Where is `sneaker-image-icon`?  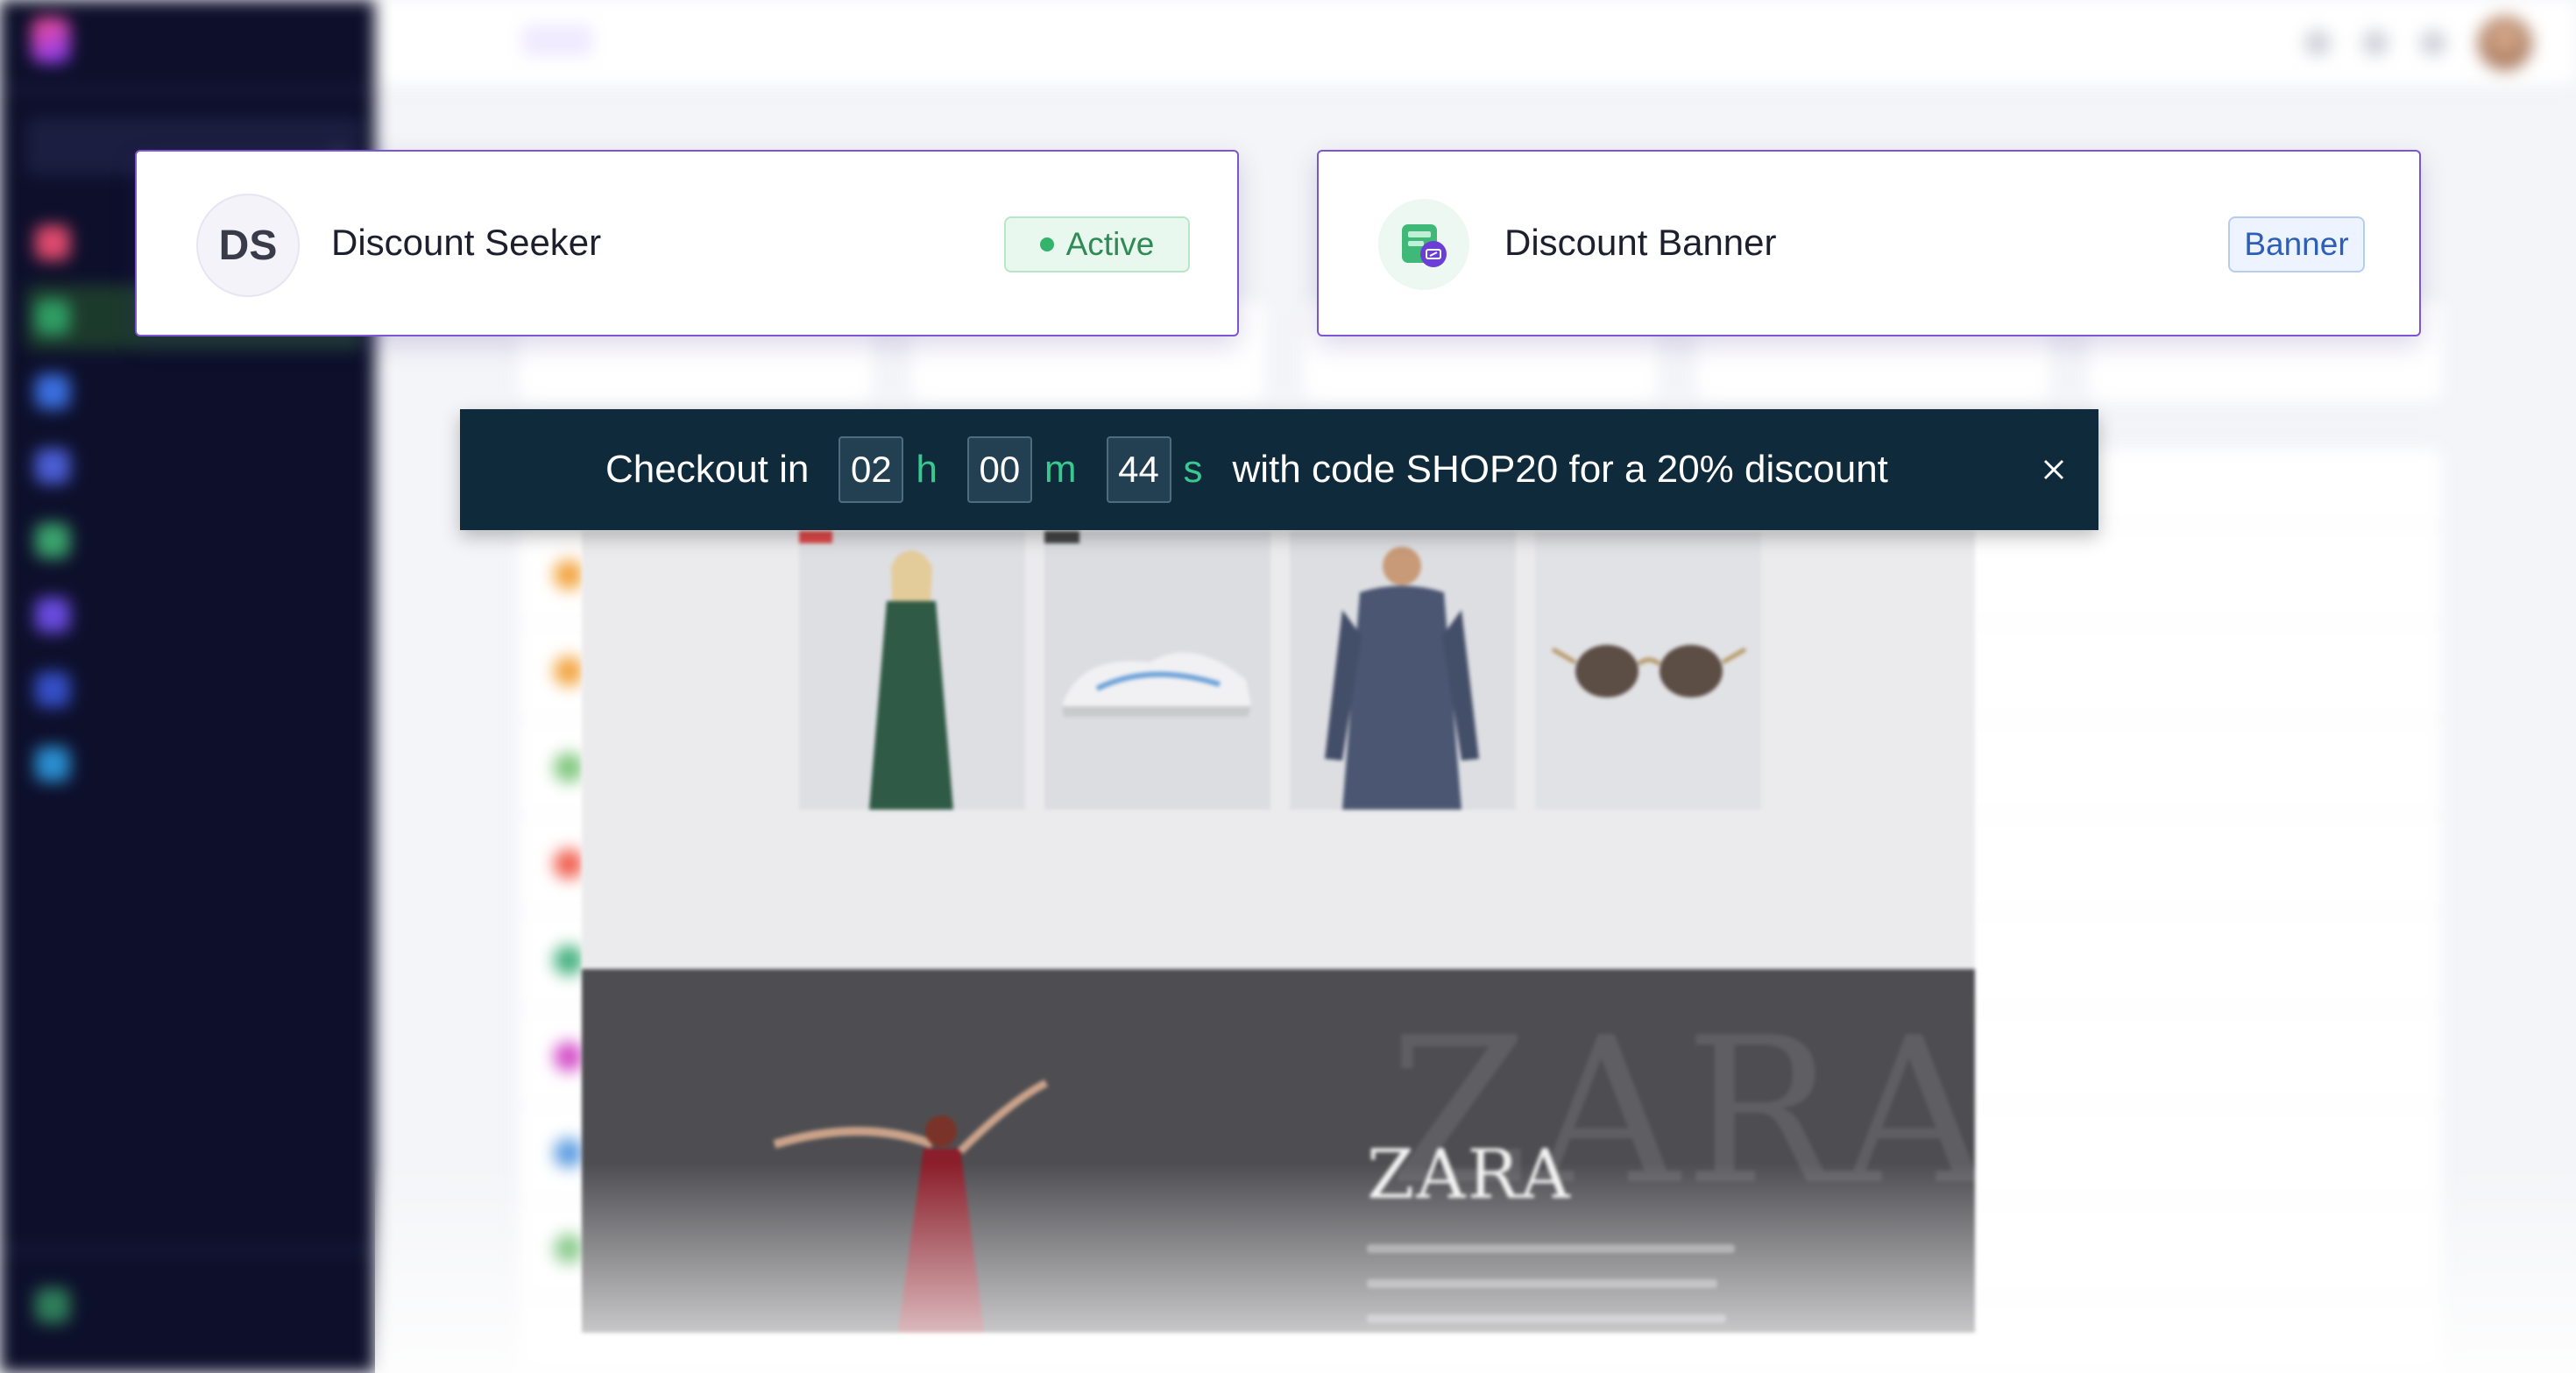 sneaker-image-icon is located at coordinates (1157, 670).